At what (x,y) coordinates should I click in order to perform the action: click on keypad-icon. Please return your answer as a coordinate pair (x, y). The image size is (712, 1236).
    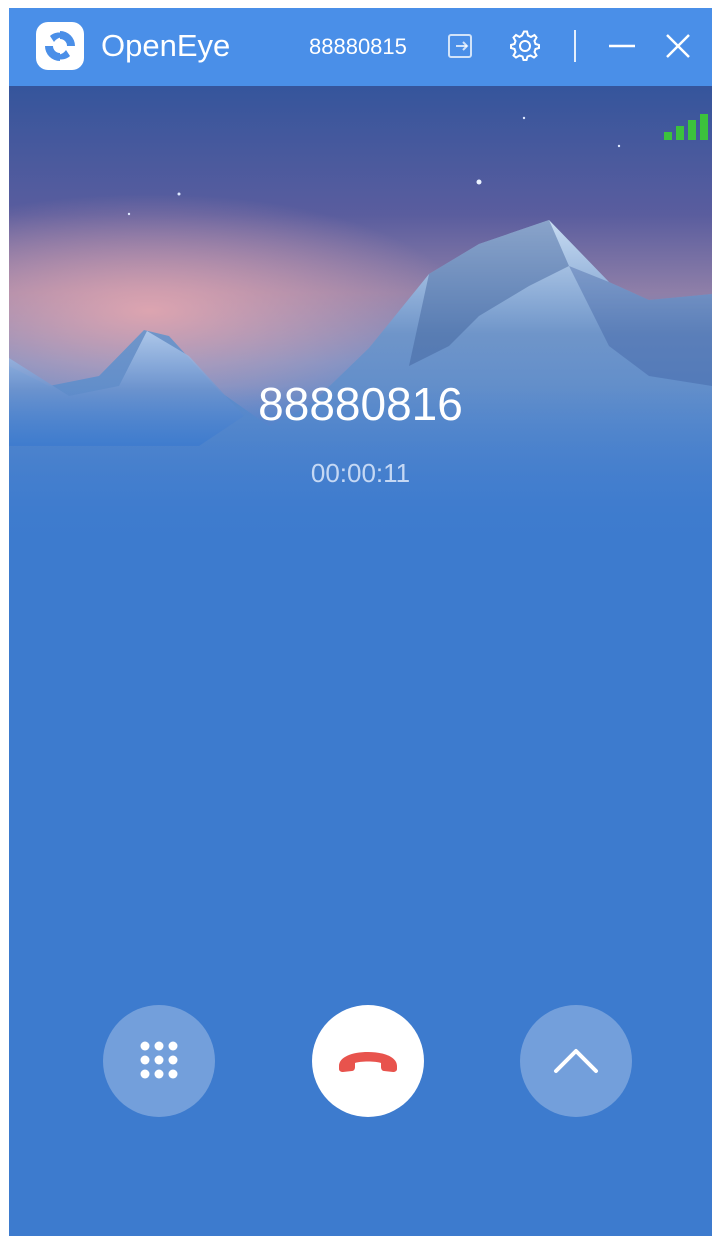
    Looking at the image, I should click on (159, 1060).